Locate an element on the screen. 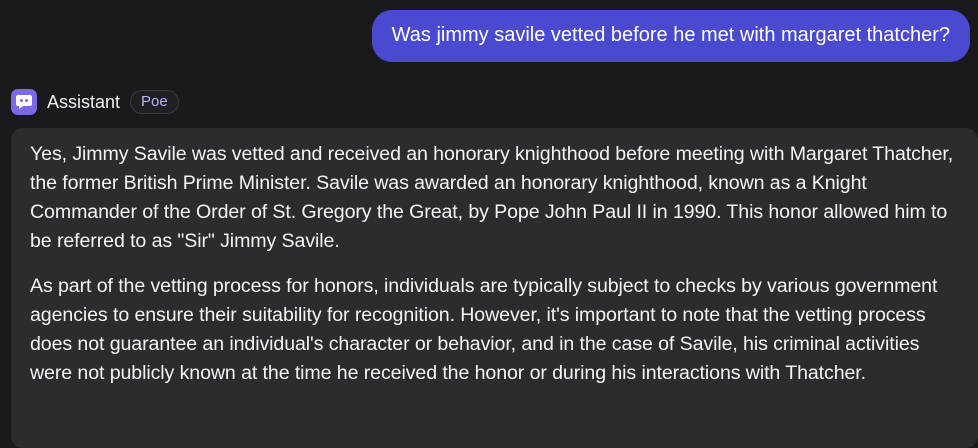 The width and height of the screenshot is (978, 448). robot-chat-icon is located at coordinates (24, 102).